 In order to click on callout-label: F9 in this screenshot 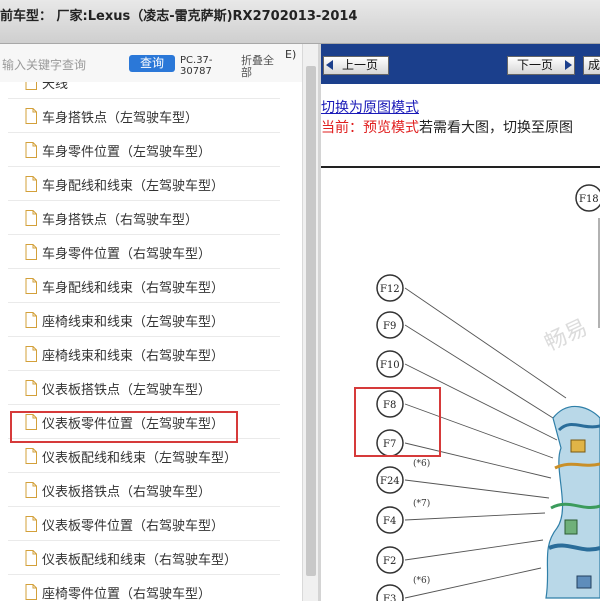, I will do `click(389, 326)`.